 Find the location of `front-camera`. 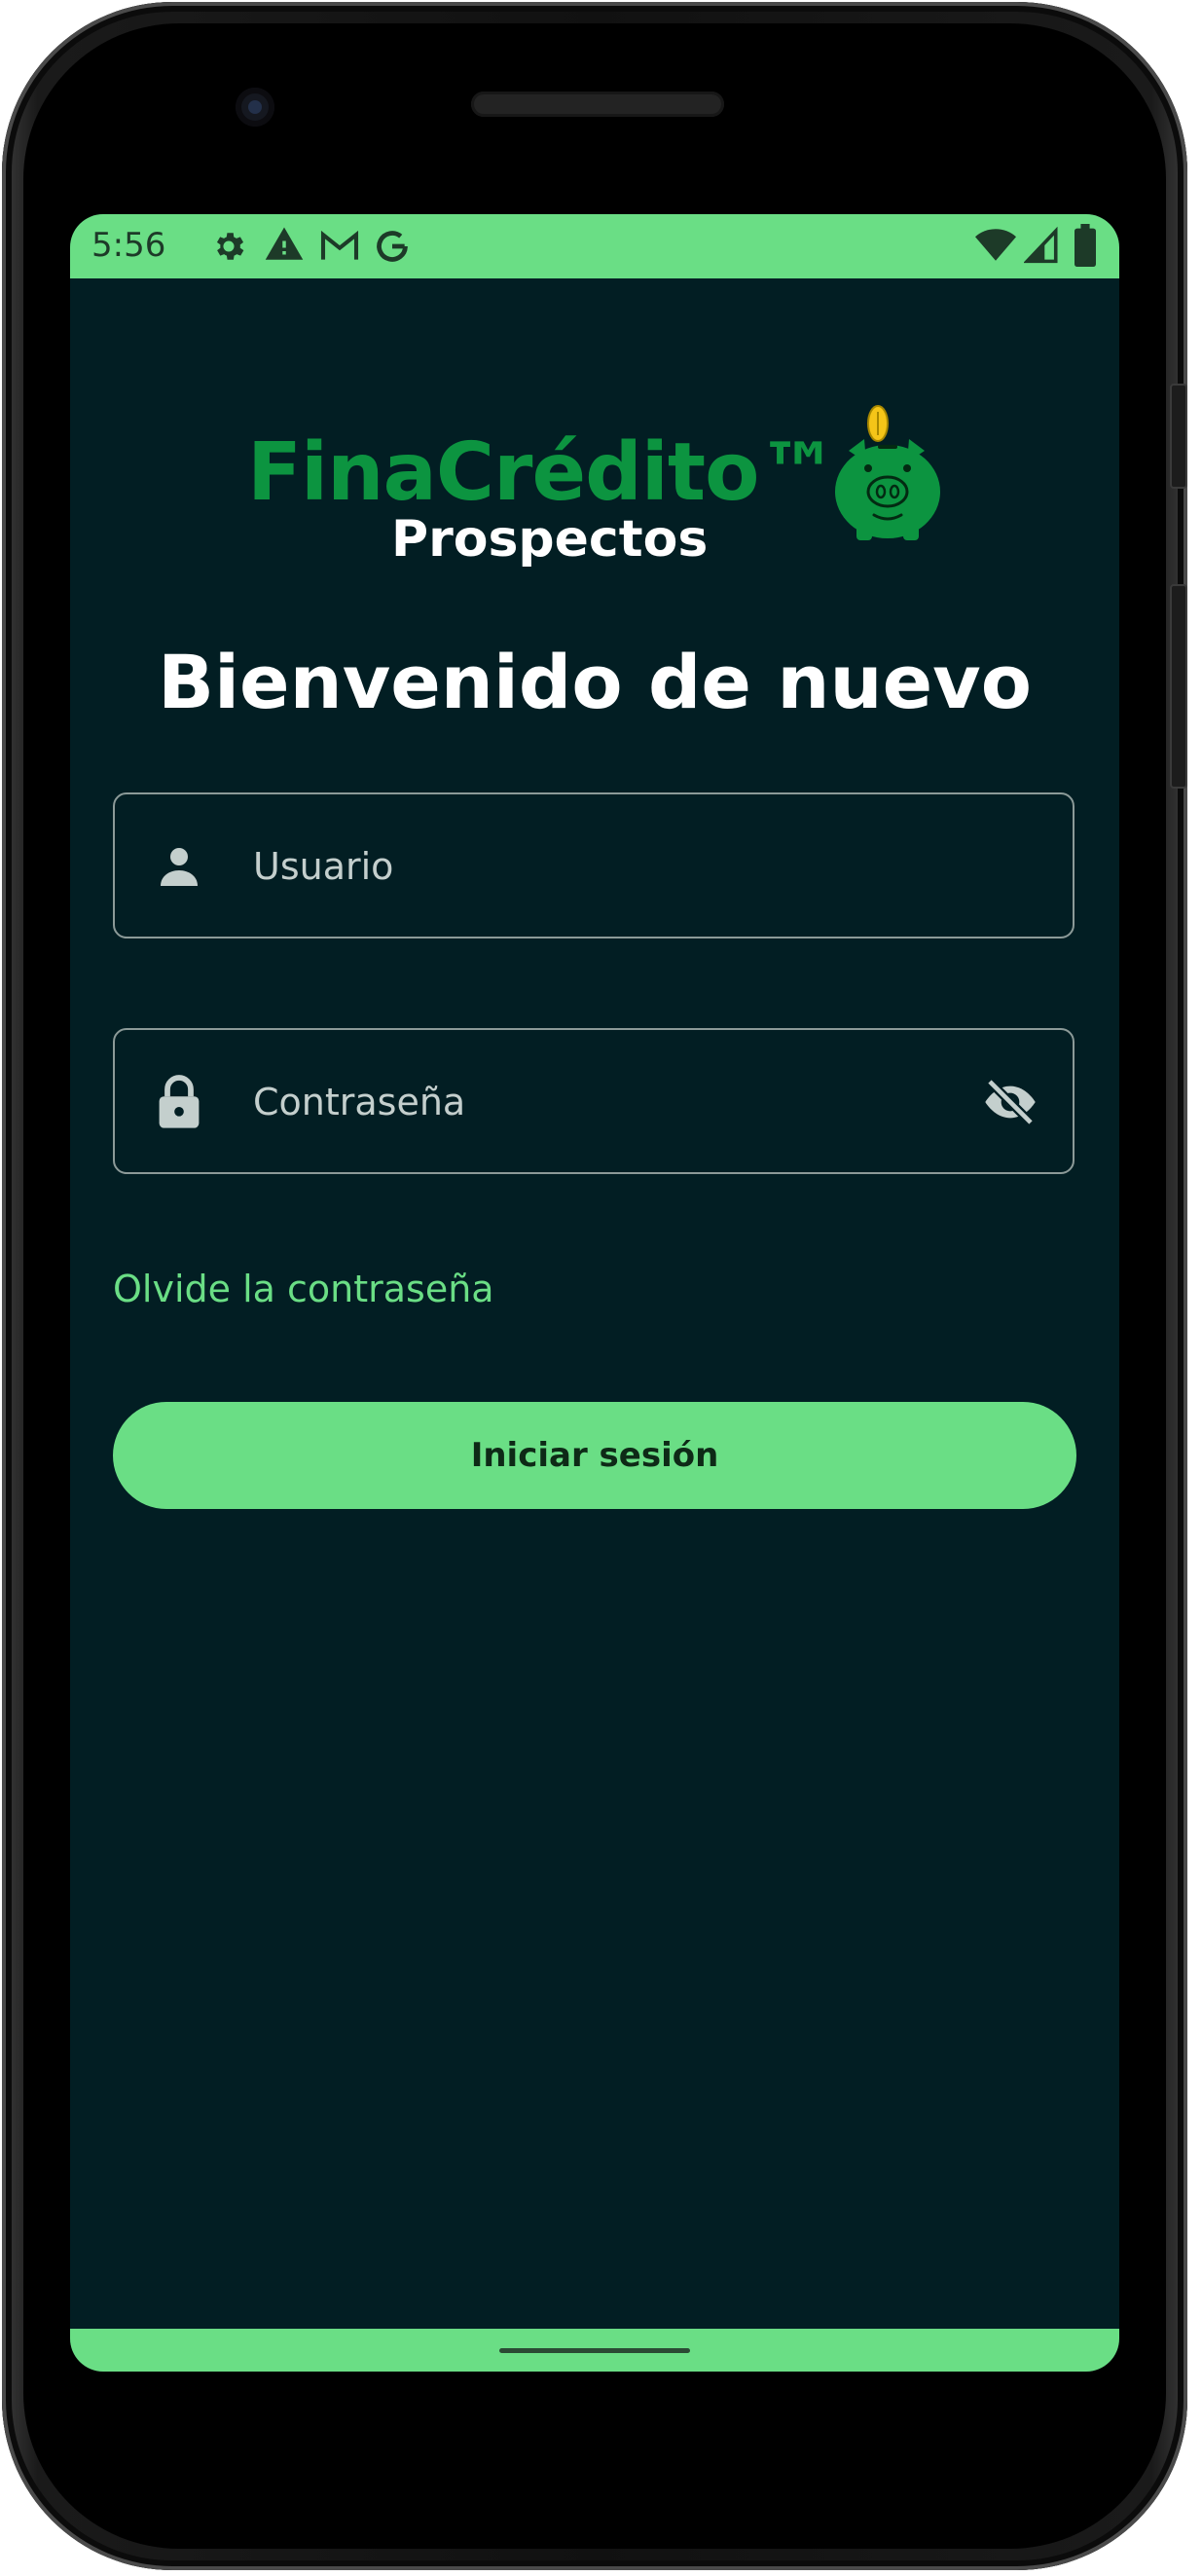

front-camera is located at coordinates (255, 107).